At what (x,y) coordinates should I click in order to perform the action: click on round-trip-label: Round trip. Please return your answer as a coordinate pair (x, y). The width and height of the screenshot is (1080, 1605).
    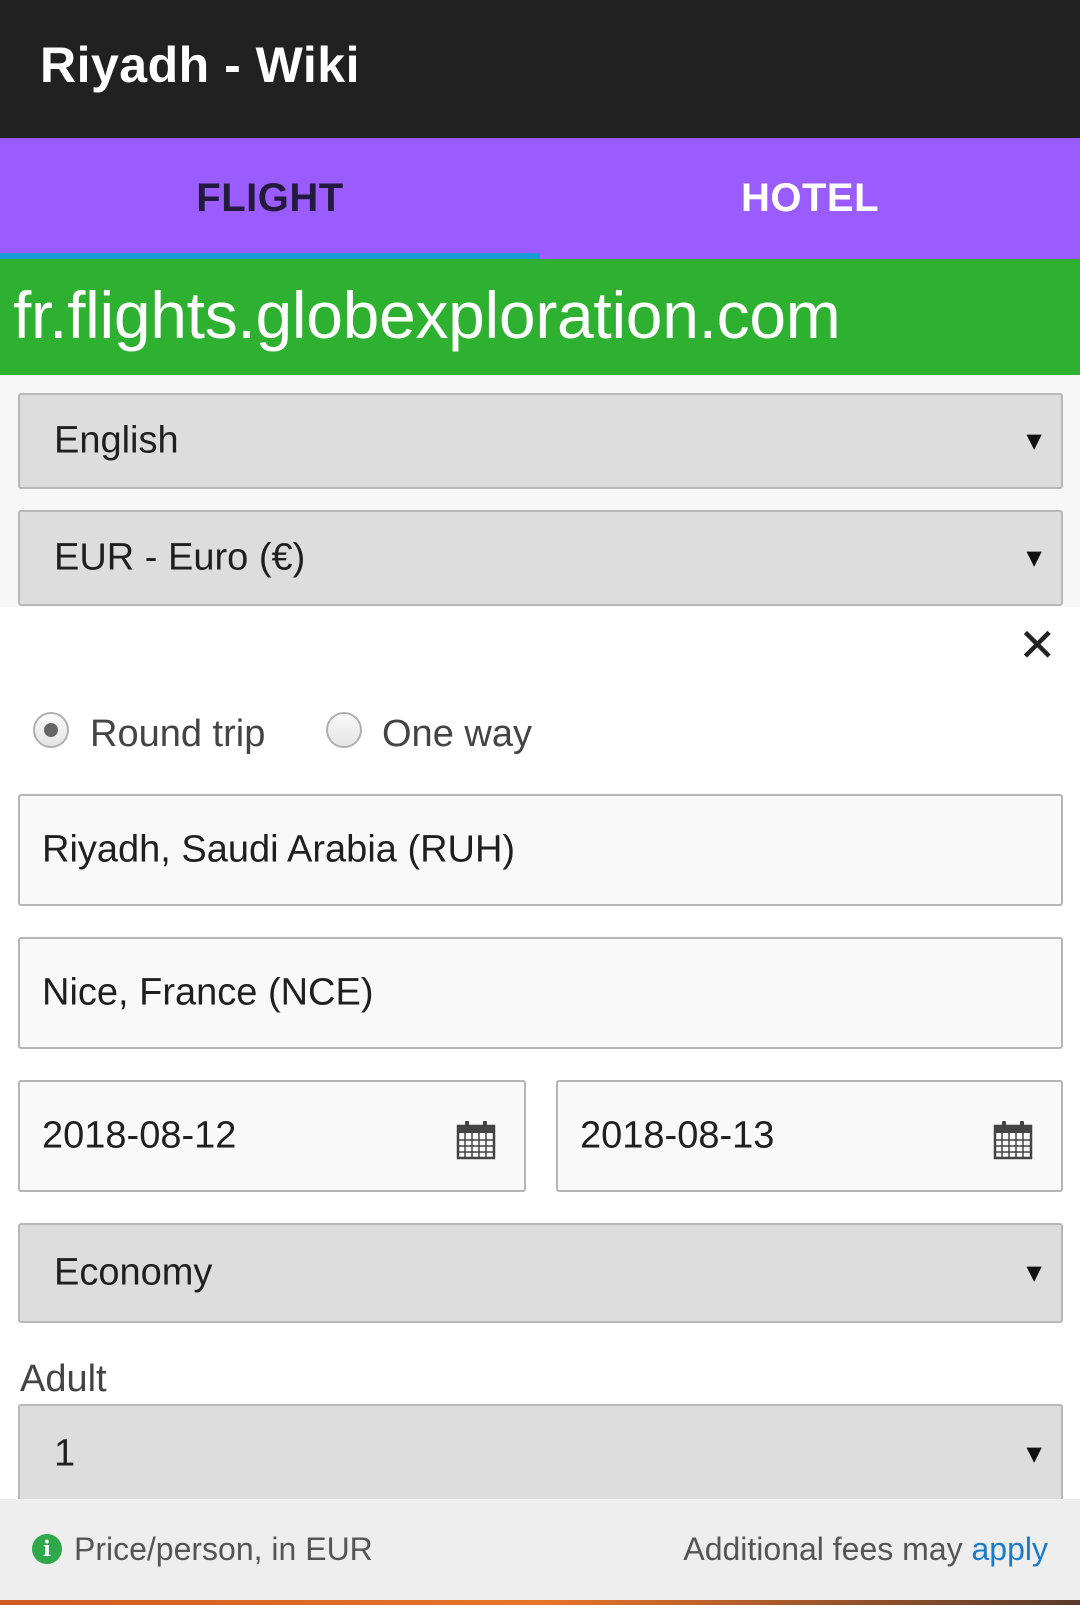
    Looking at the image, I should click on (177, 734).